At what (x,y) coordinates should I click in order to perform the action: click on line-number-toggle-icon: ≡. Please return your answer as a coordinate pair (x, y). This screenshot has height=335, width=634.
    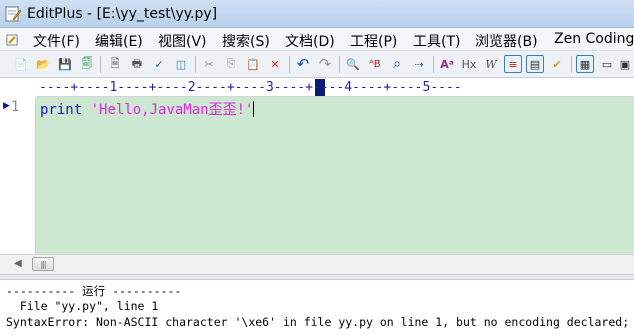
    Looking at the image, I should click on (513, 64).